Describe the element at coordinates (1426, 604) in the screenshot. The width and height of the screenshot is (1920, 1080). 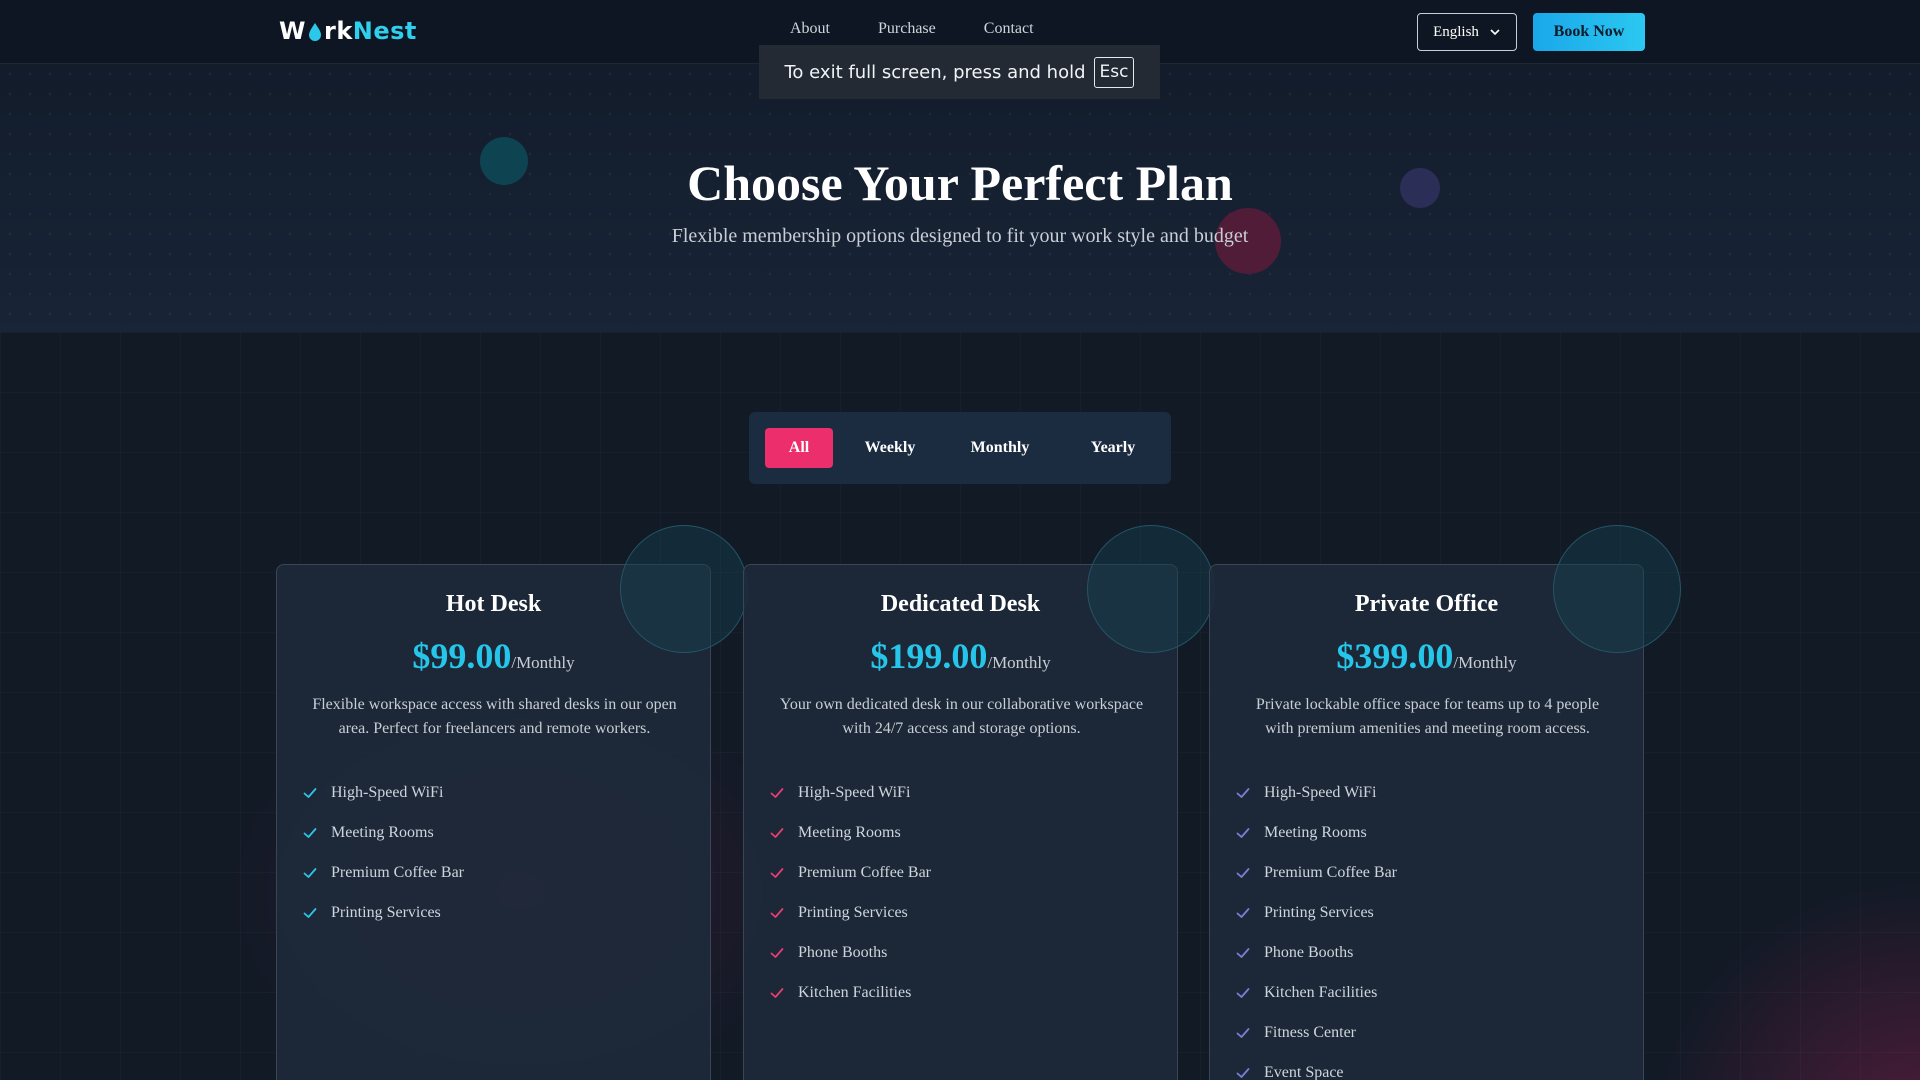
I see `plan-name: Private Office` at that location.